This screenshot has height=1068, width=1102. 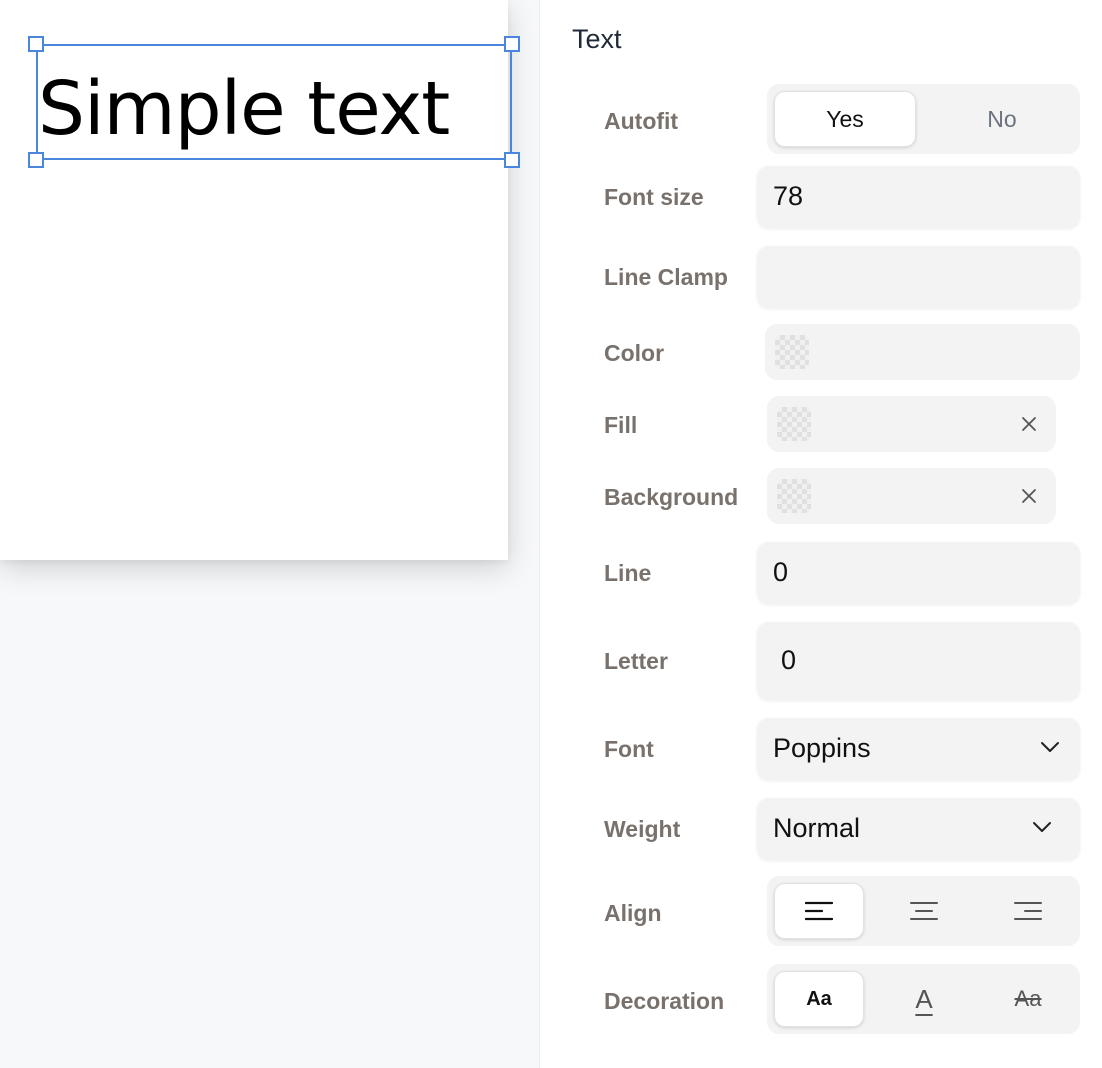 What do you see at coordinates (780, 572) in the screenshot?
I see `line-height-value: 0` at bounding box center [780, 572].